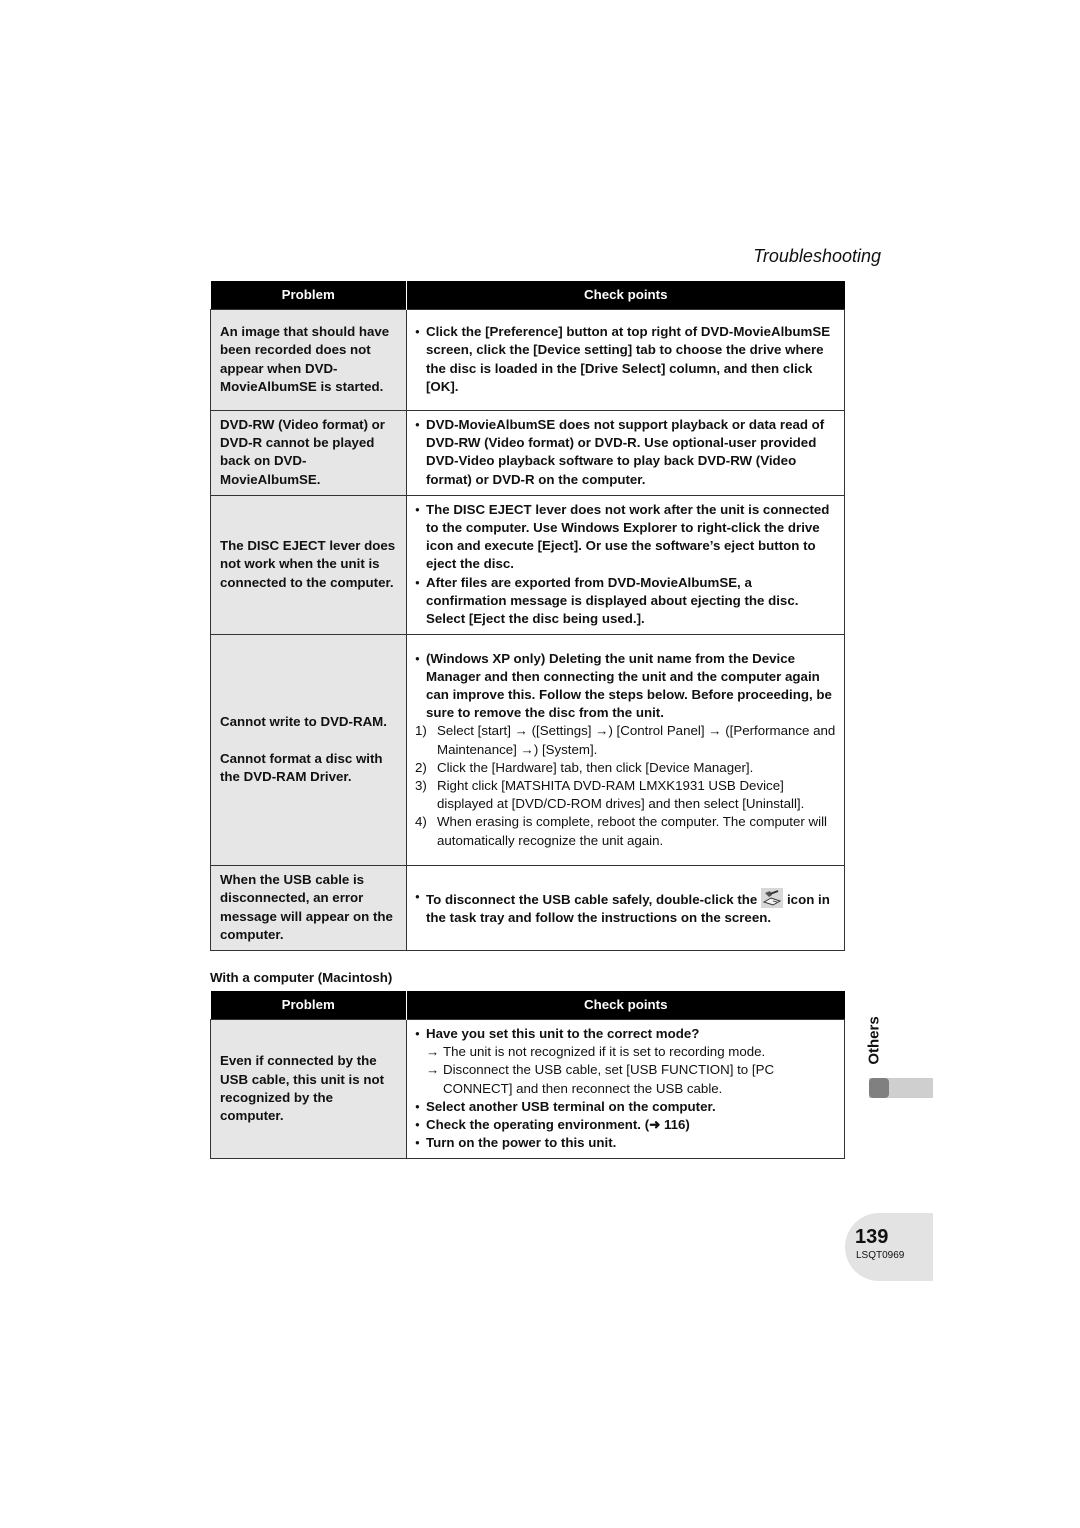  I want to click on check-point-bullet: Turn on the power to this unit., so click(625, 1143).